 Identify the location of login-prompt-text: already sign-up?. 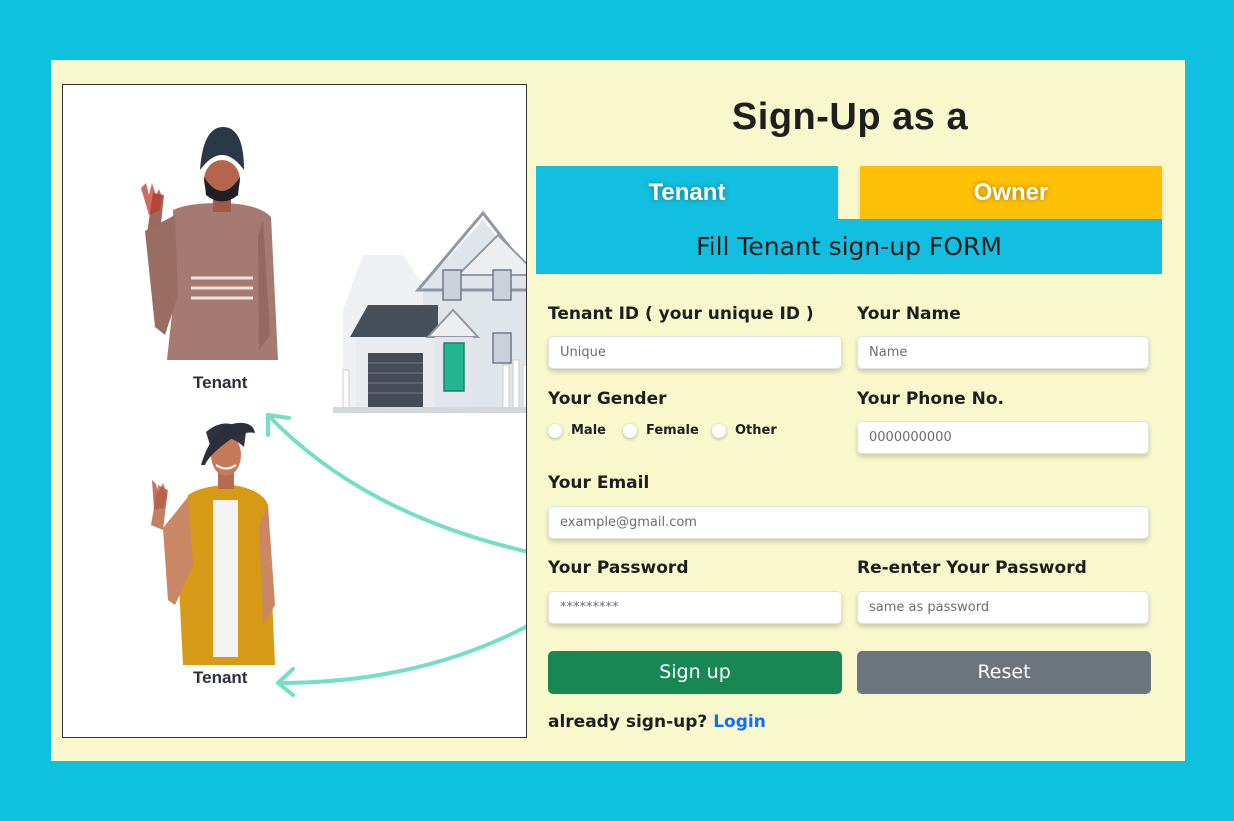
(628, 722).